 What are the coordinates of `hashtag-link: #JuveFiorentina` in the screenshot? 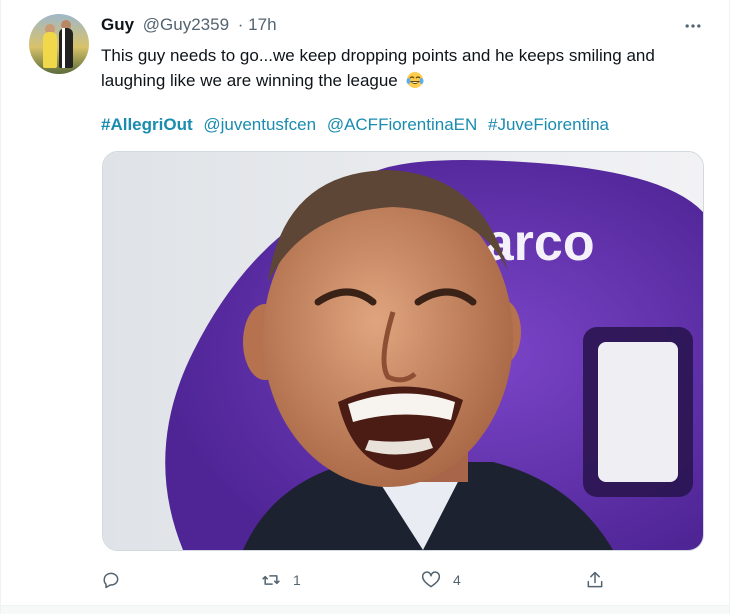 It's located at (548, 124).